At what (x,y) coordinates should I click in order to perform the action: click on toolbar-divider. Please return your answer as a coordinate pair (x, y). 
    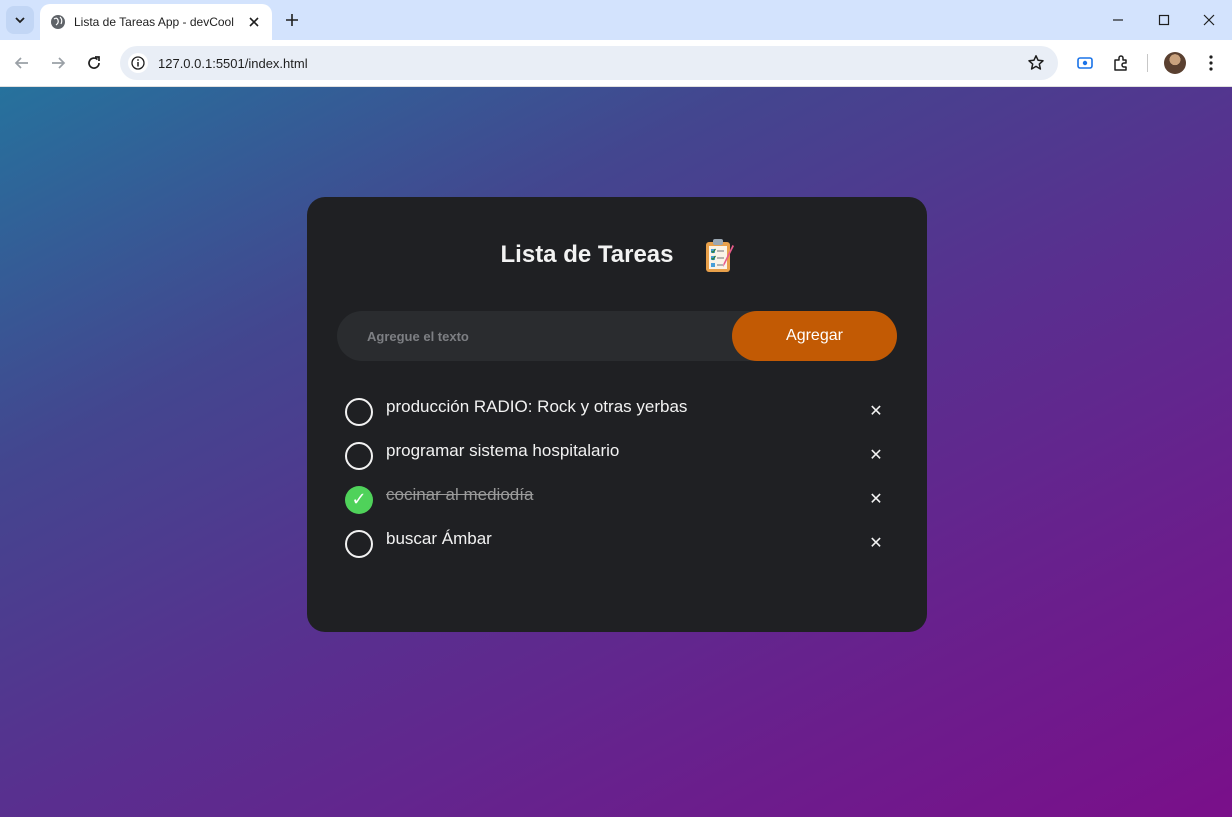
    Looking at the image, I should click on (1147, 63).